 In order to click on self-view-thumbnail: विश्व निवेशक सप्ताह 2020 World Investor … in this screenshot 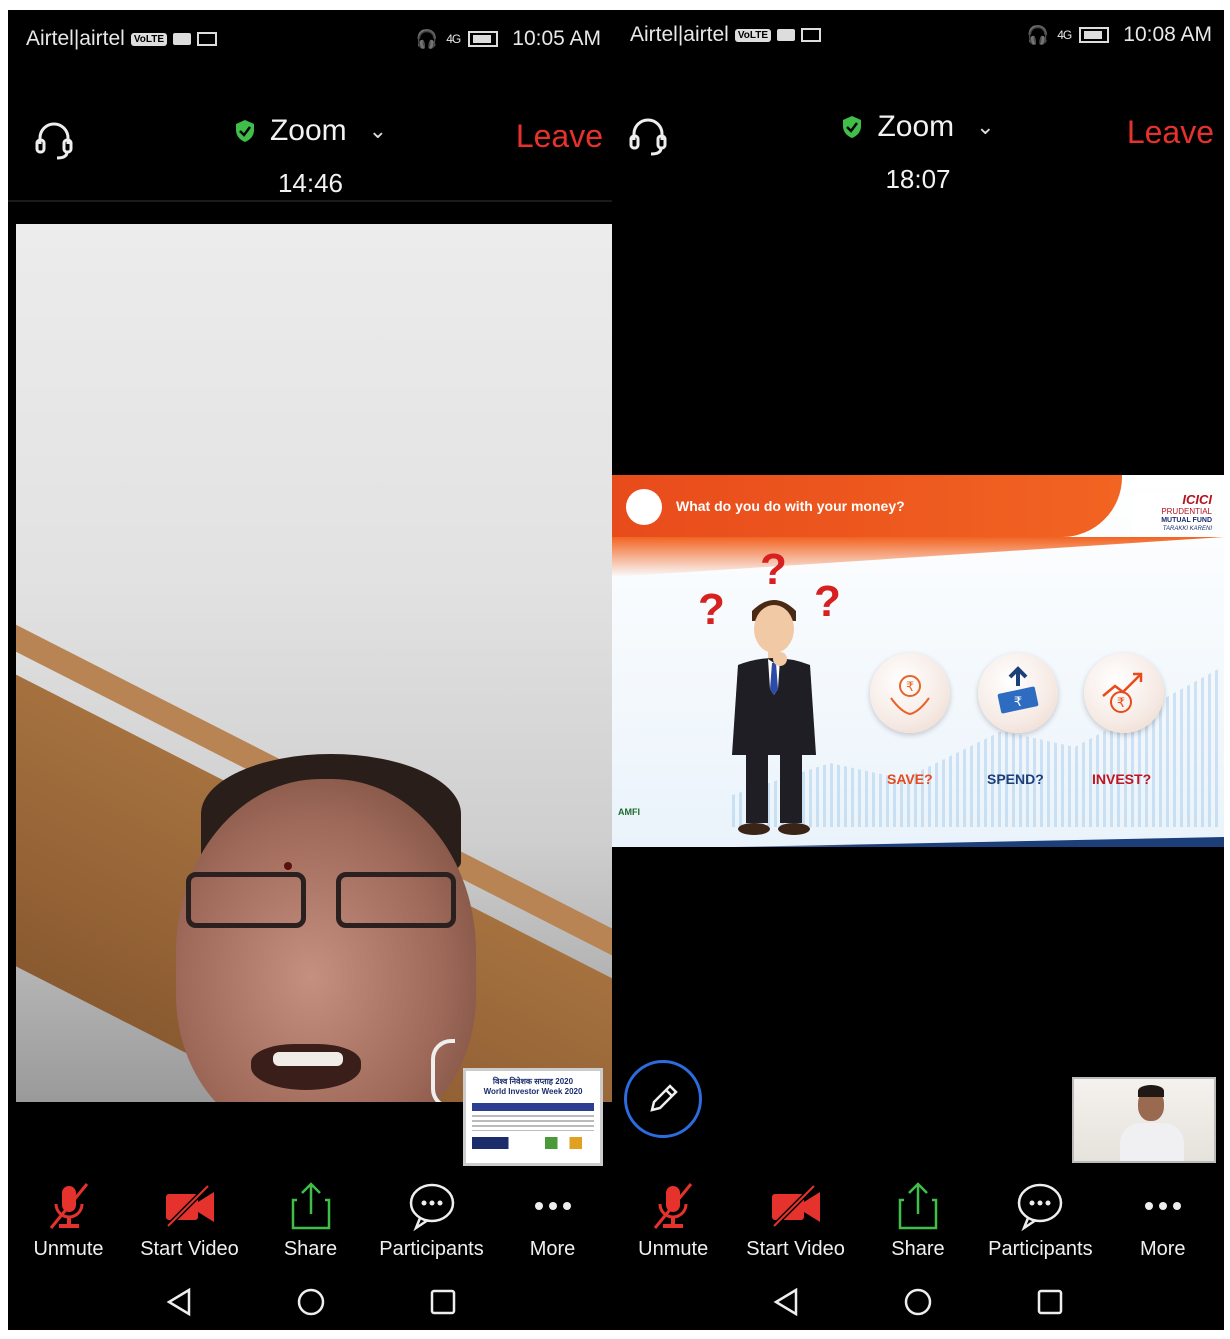, I will do `click(533, 1117)`.